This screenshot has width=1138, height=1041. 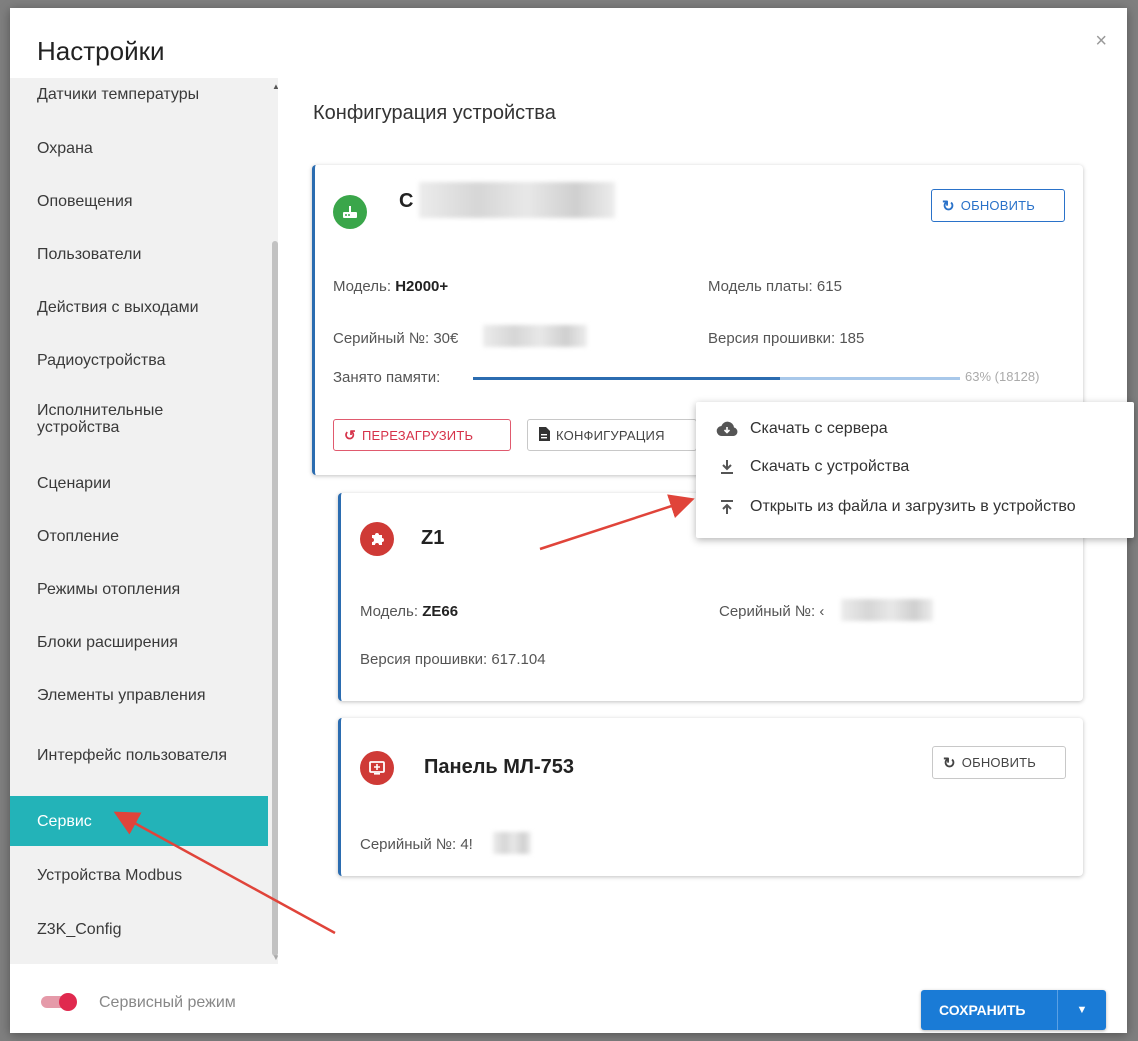 What do you see at coordinates (989, 1010) in the screenshot?
I see `save-button: СОХРАНИТЬ` at bounding box center [989, 1010].